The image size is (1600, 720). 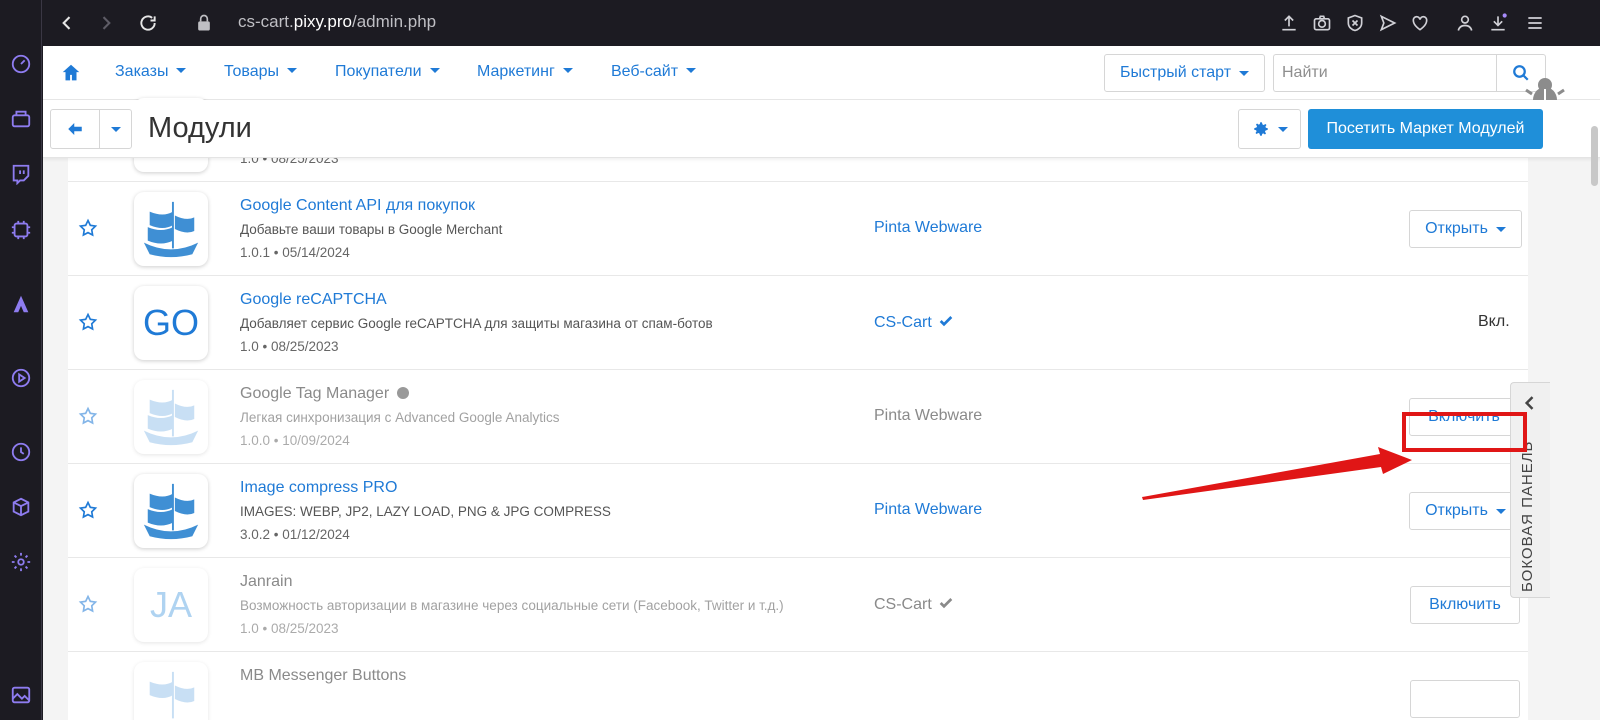 What do you see at coordinates (1494, 321) in the screenshot?
I see `module-status: Вкл.` at bounding box center [1494, 321].